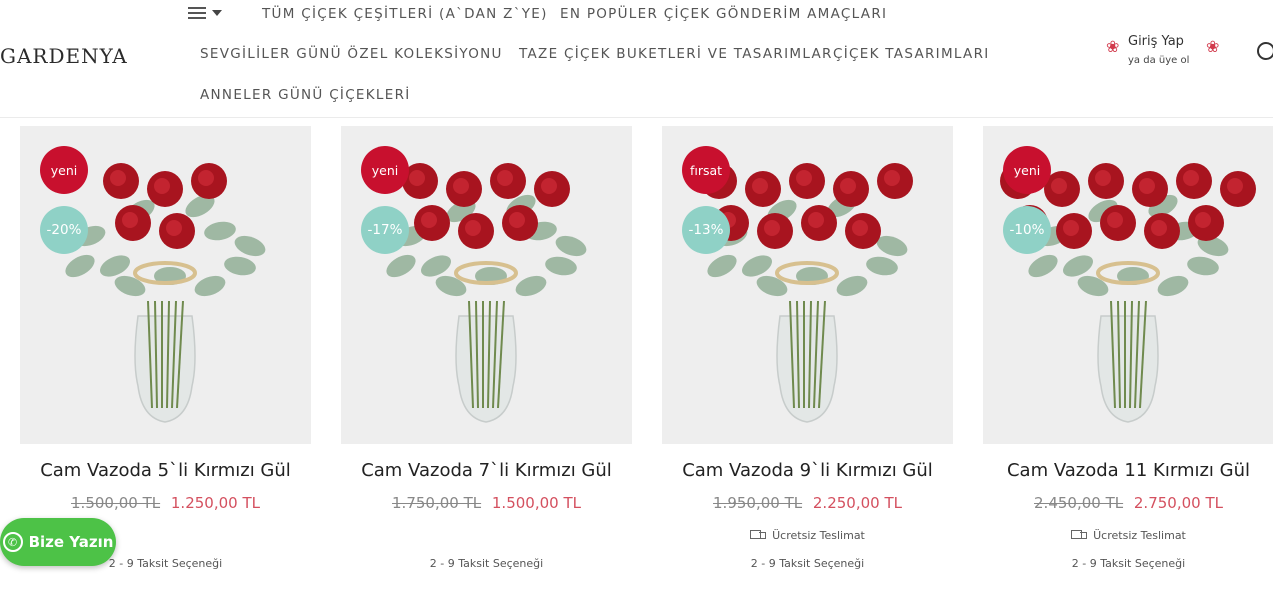 The height and width of the screenshot is (602, 1273). What do you see at coordinates (405, 14) in the screenshot?
I see `nav-item-all-flowers: TÜM ÇİÇEK ÇEŞİTLERİ (A`DAN Z`YE)` at bounding box center [405, 14].